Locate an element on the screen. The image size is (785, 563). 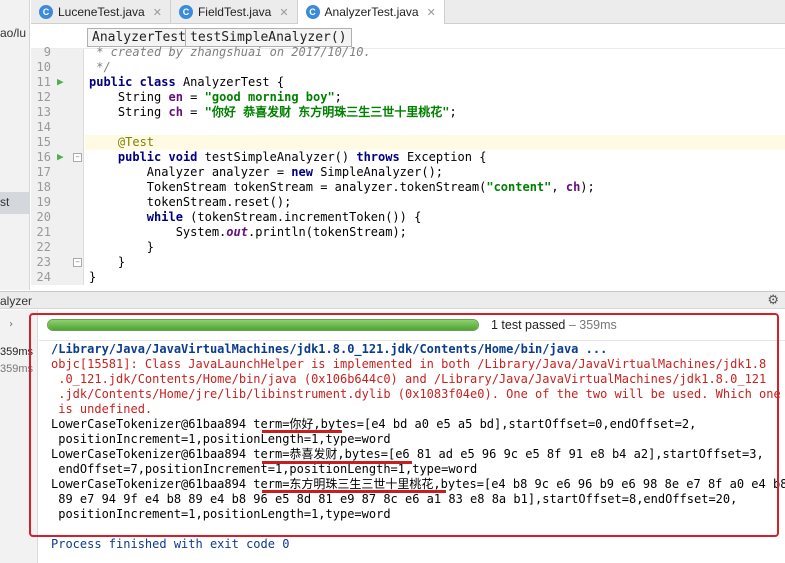
test-progress-bar is located at coordinates (263, 325).